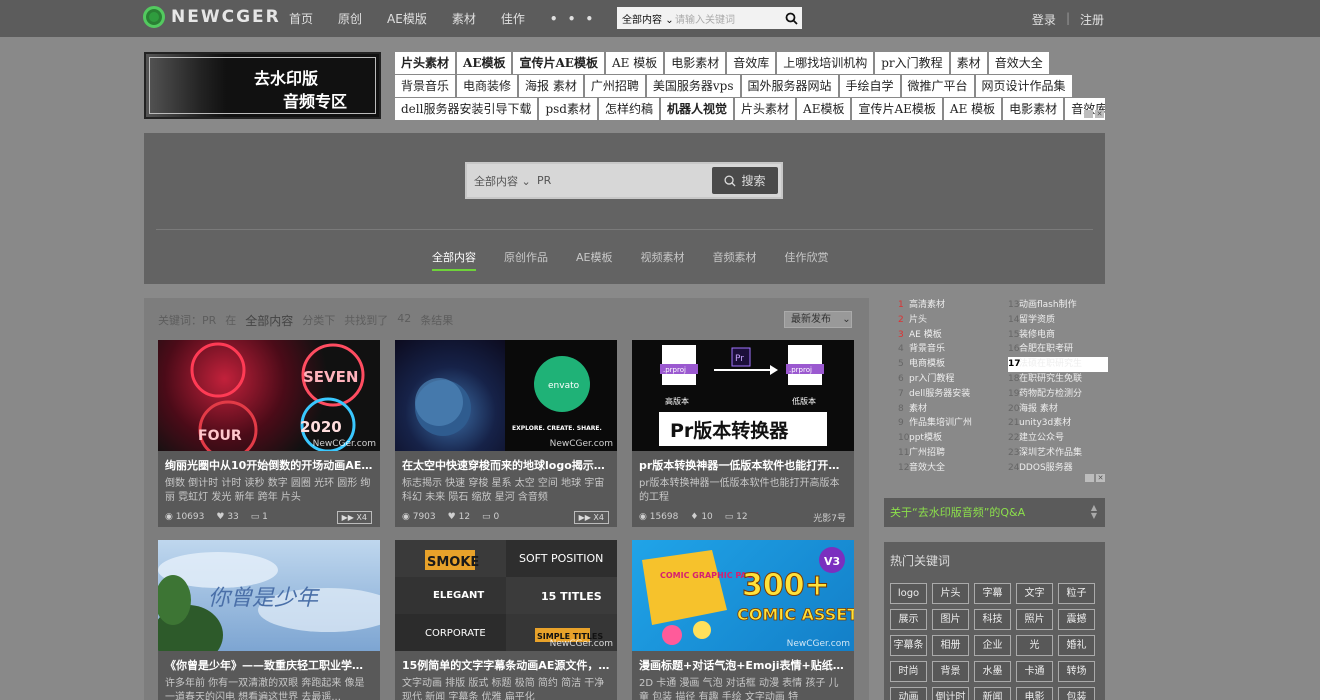  What do you see at coordinates (513, 18) in the screenshot?
I see `nav-showcase: 佳作` at bounding box center [513, 18].